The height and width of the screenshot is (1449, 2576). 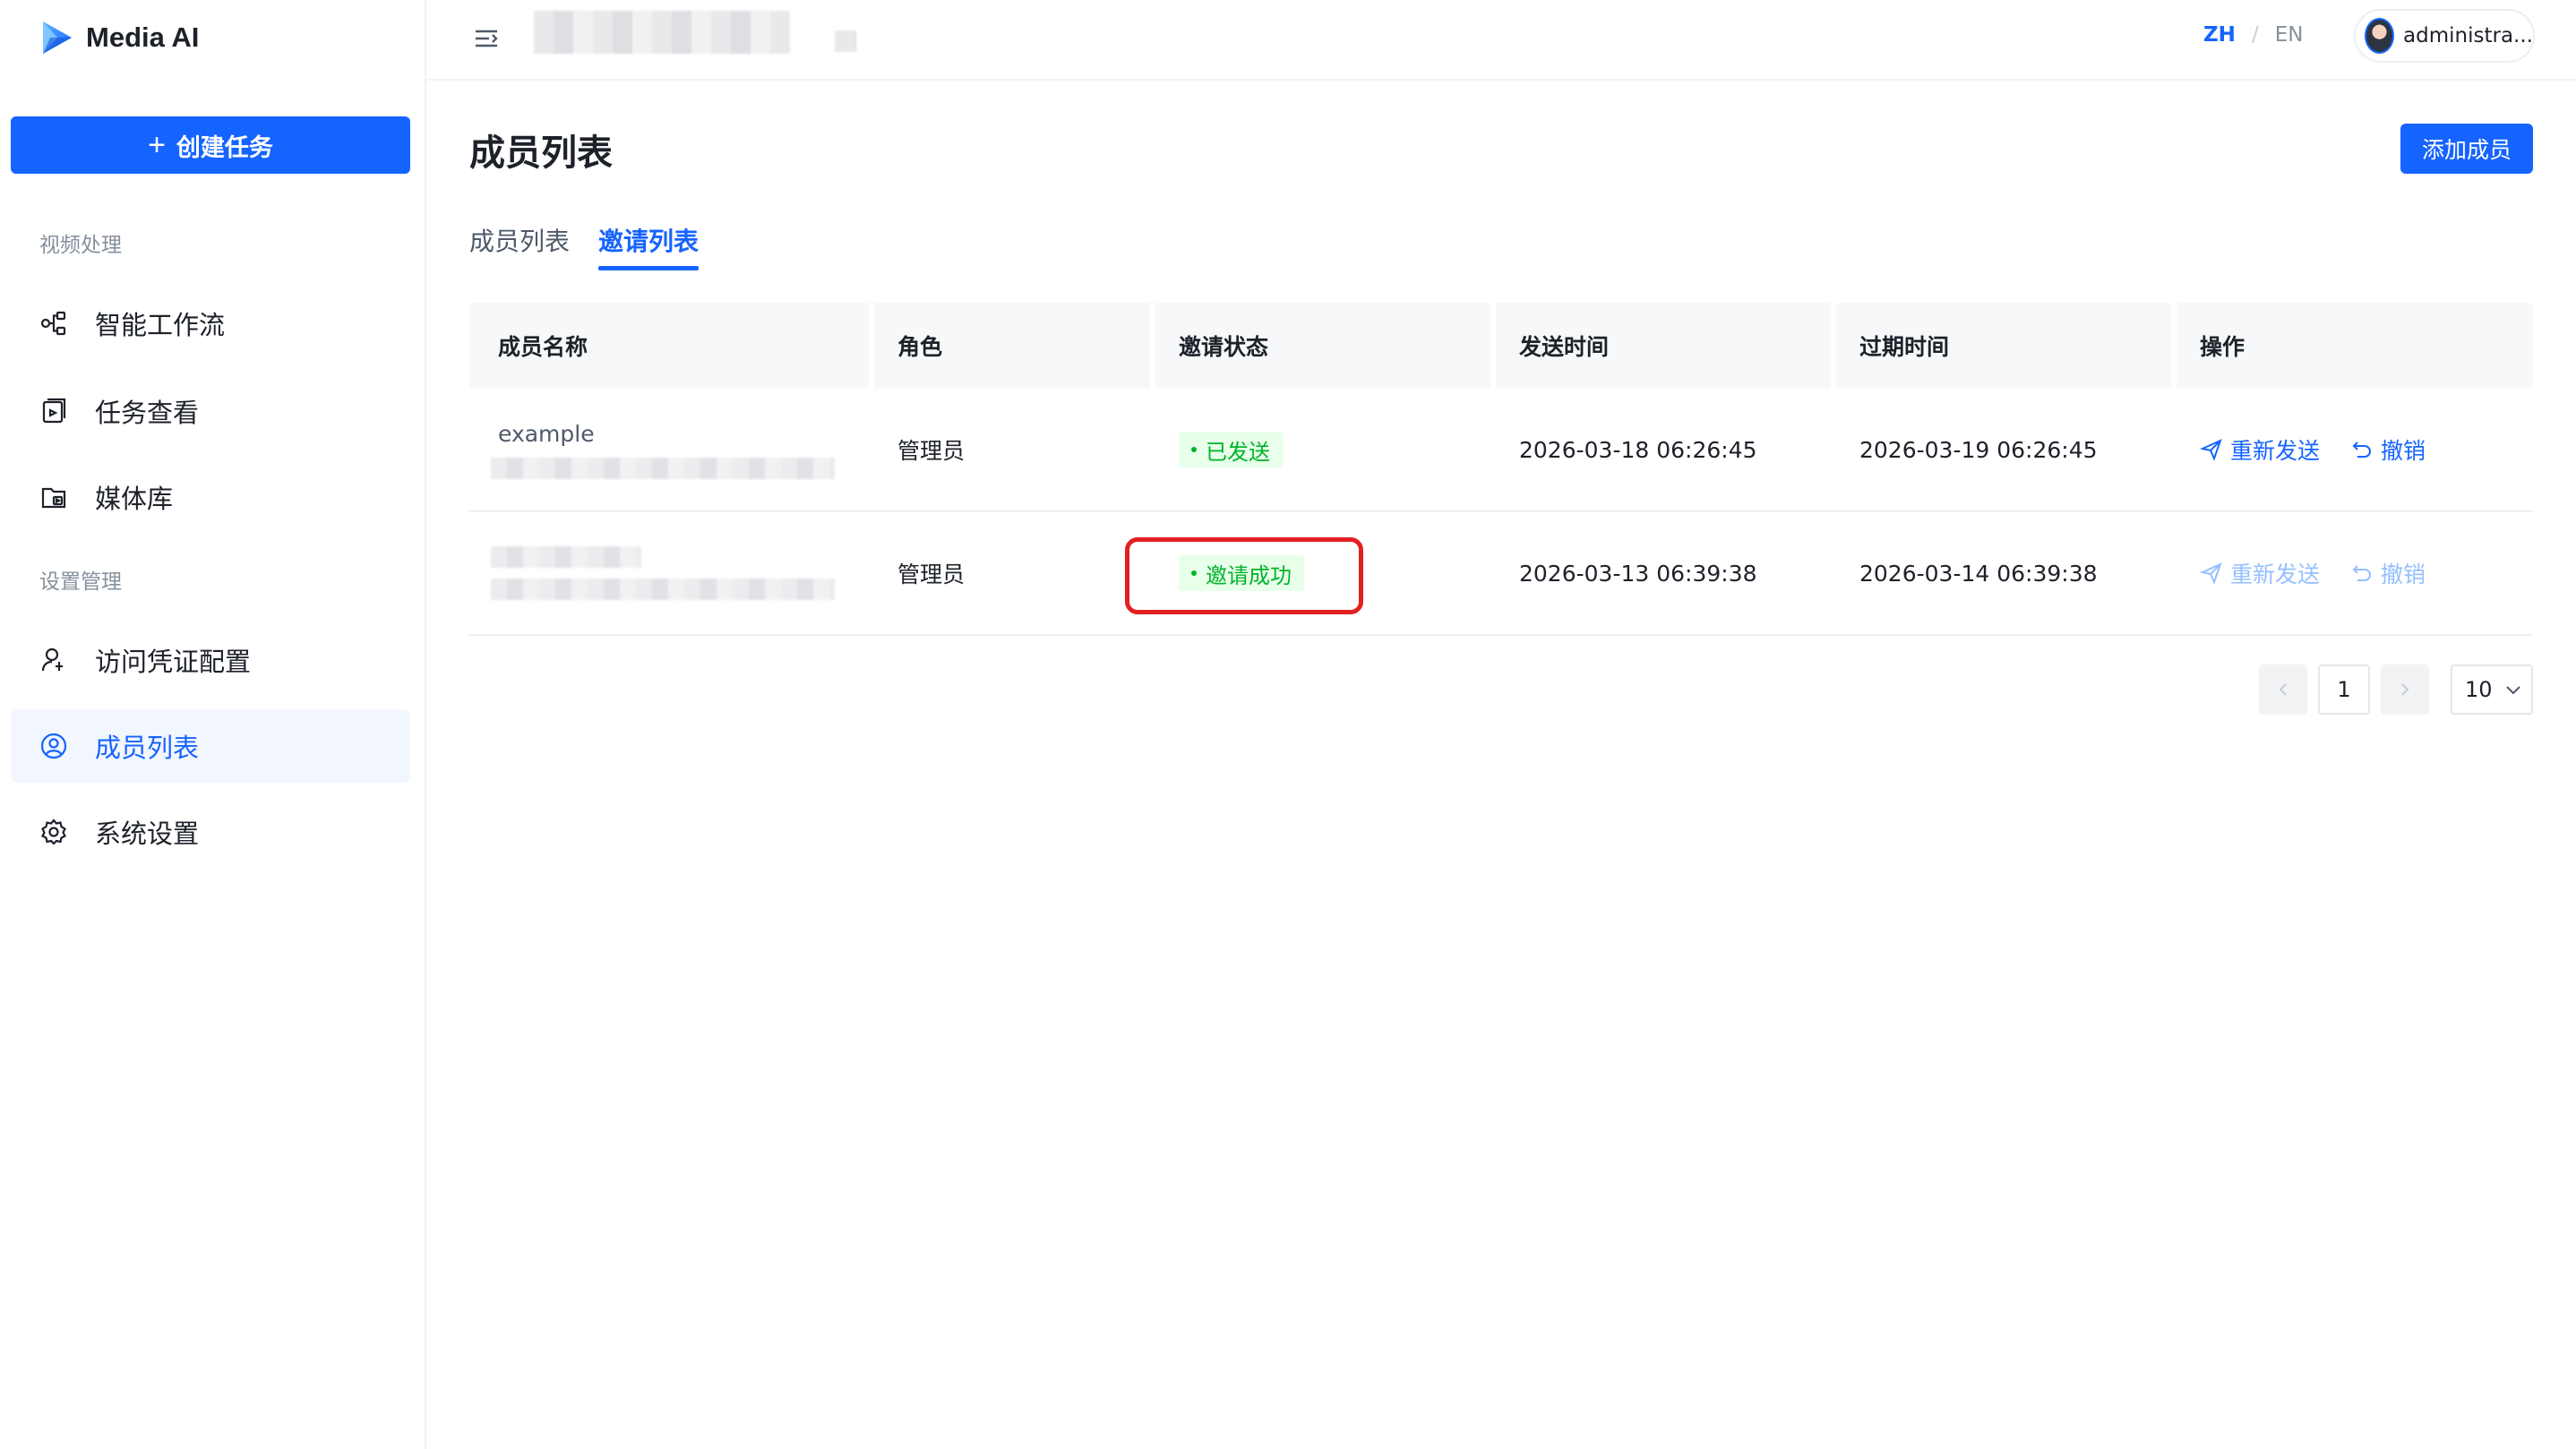 I want to click on sidebar-item-label: 任务查看, so click(x=147, y=413).